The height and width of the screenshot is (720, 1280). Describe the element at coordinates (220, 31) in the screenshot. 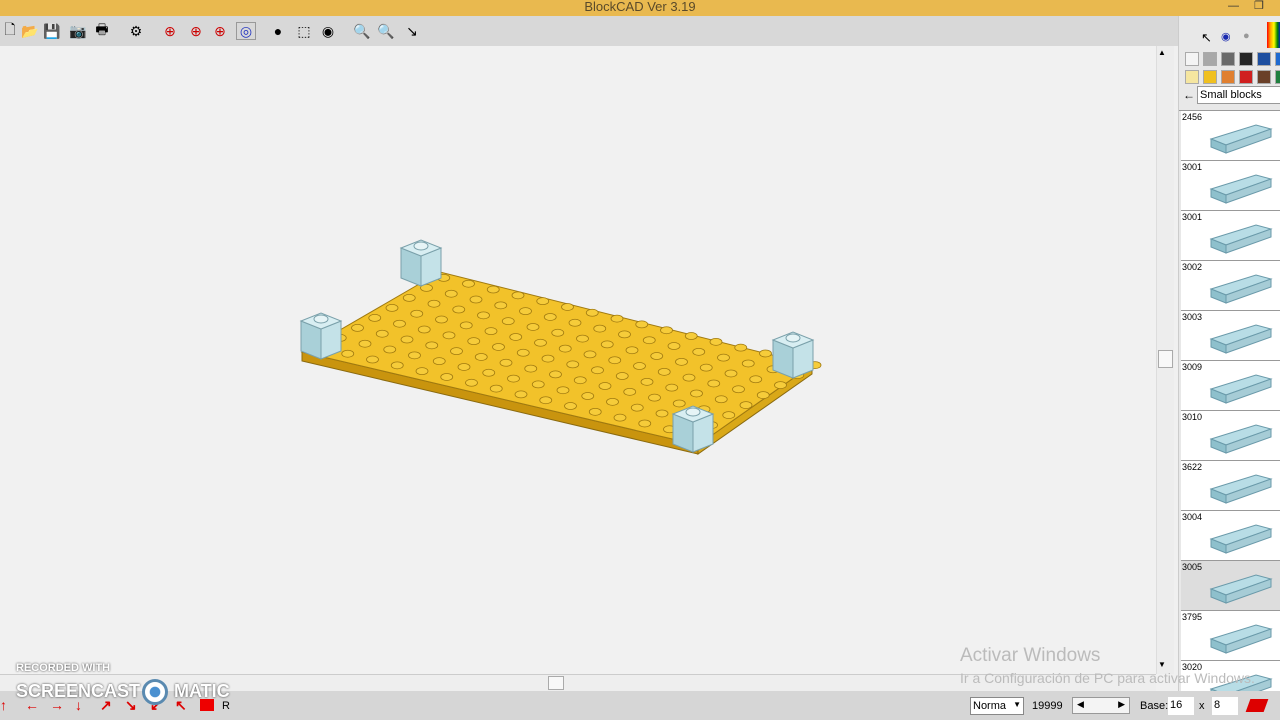

I see `rotate-z-icon: ⊕` at that location.